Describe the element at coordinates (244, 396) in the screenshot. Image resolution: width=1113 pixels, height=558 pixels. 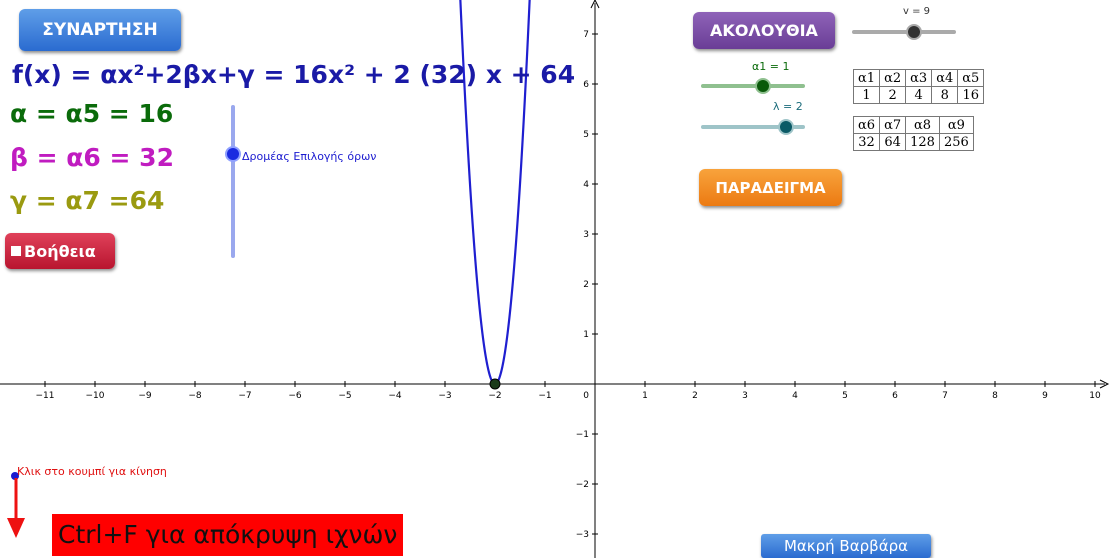
I see `x-tick-label: −7` at that location.